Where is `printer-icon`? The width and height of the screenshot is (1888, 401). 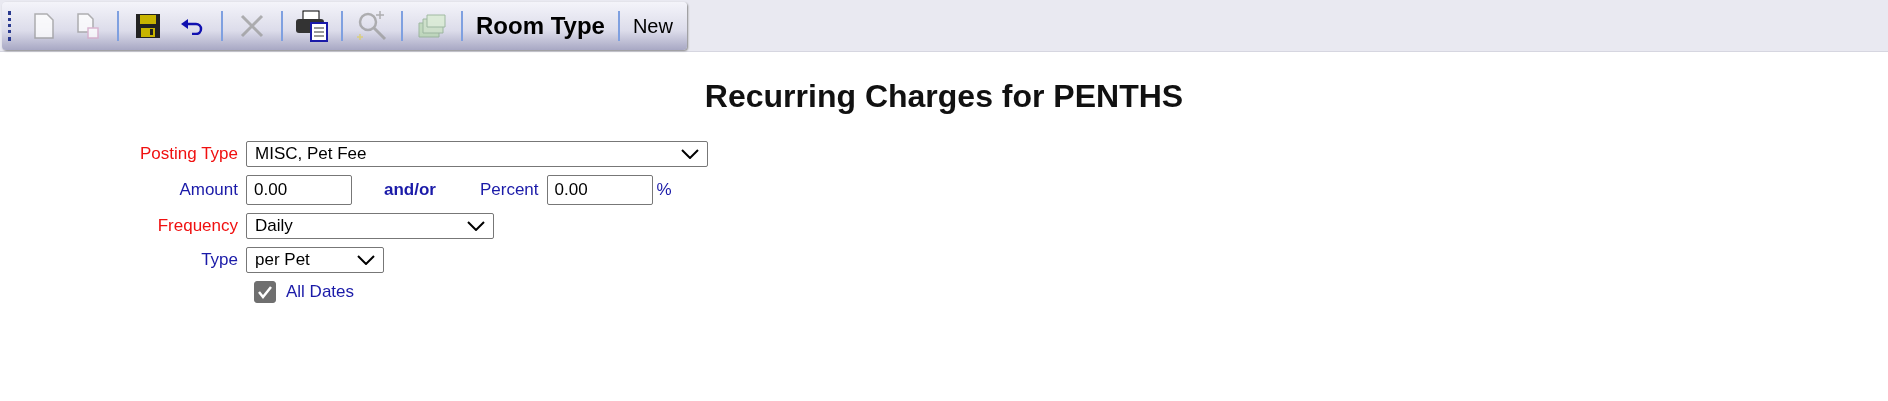 printer-icon is located at coordinates (312, 26).